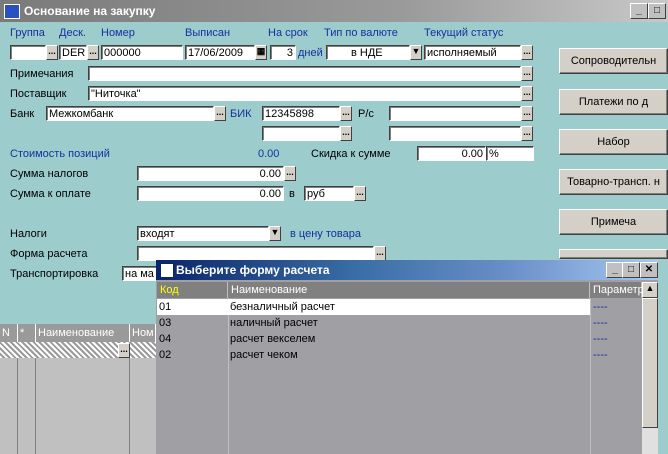 The width and height of the screenshot is (668, 454). What do you see at coordinates (83, 333) in the screenshot?
I see `grid-col-name: Наименование` at bounding box center [83, 333].